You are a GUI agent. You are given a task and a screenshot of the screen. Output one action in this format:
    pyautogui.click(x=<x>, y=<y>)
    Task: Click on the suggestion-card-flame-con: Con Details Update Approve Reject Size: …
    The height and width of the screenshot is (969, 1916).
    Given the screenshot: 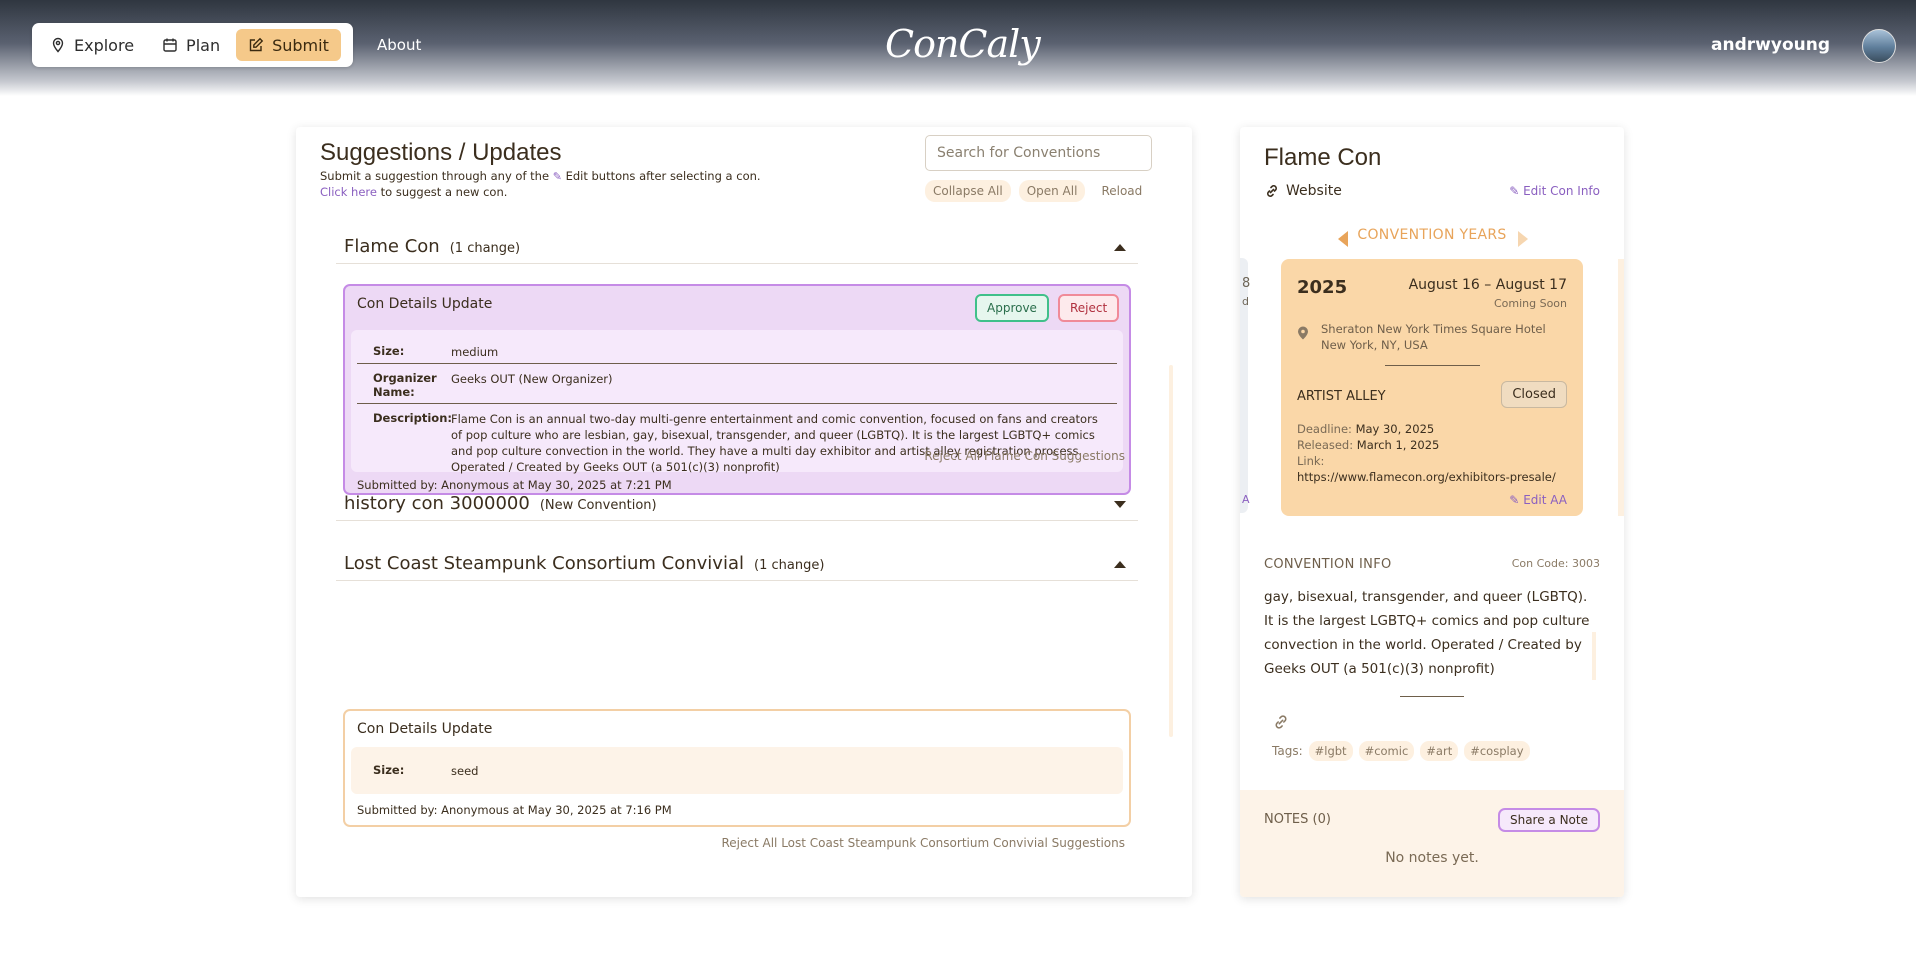 What is the action you would take?
    pyautogui.click(x=737, y=389)
    